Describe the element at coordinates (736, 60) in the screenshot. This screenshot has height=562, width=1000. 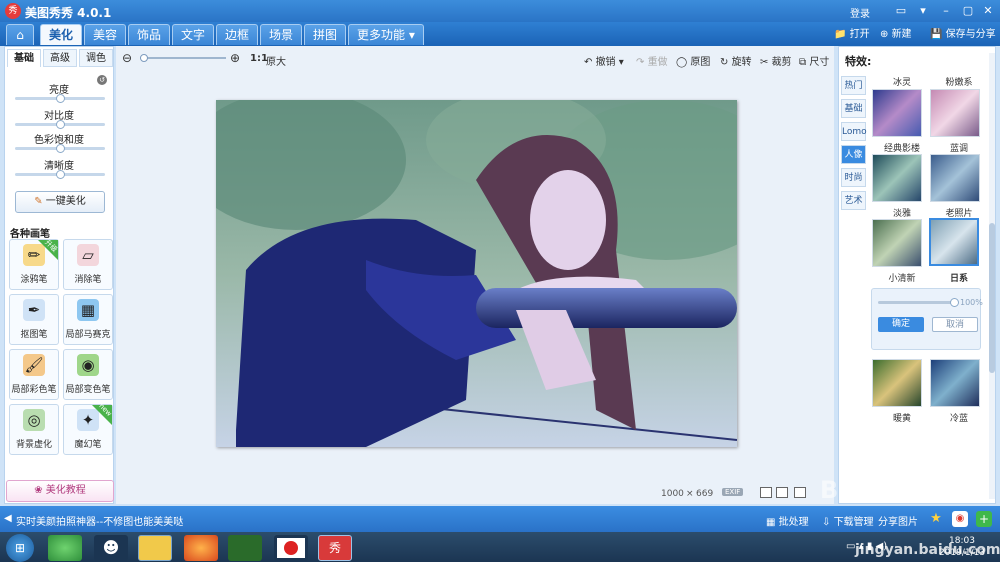
I see `rotate-button: ↻ 旋转` at that location.